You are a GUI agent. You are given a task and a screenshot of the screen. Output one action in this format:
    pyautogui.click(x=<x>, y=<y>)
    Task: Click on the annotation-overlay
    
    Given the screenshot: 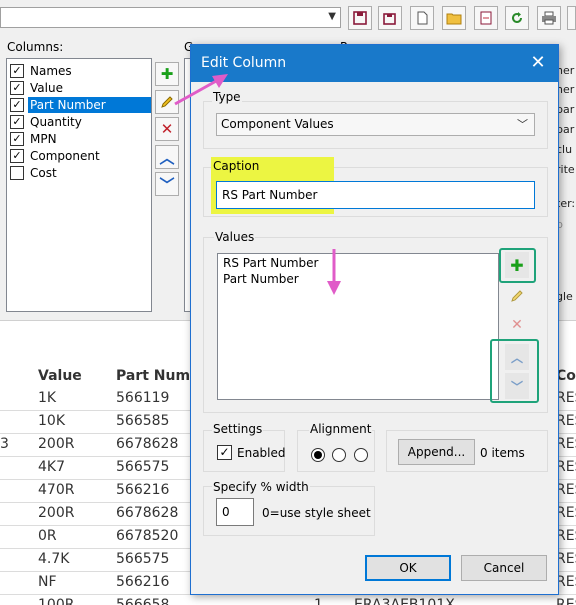 What is the action you would take?
    pyautogui.click(x=257, y=184)
    